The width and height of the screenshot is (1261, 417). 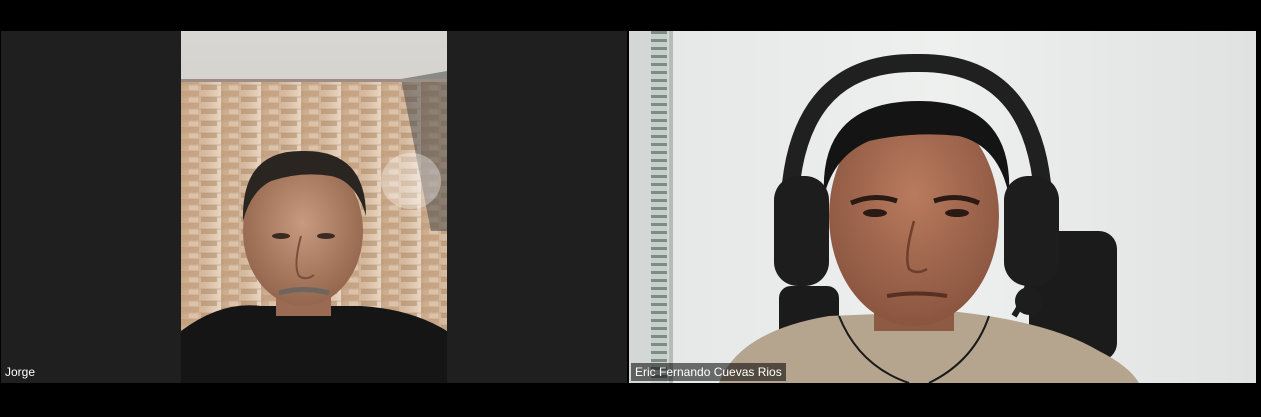 I want to click on participant-name-label: Eric Fernando Cuevas Rios, so click(x=708, y=372).